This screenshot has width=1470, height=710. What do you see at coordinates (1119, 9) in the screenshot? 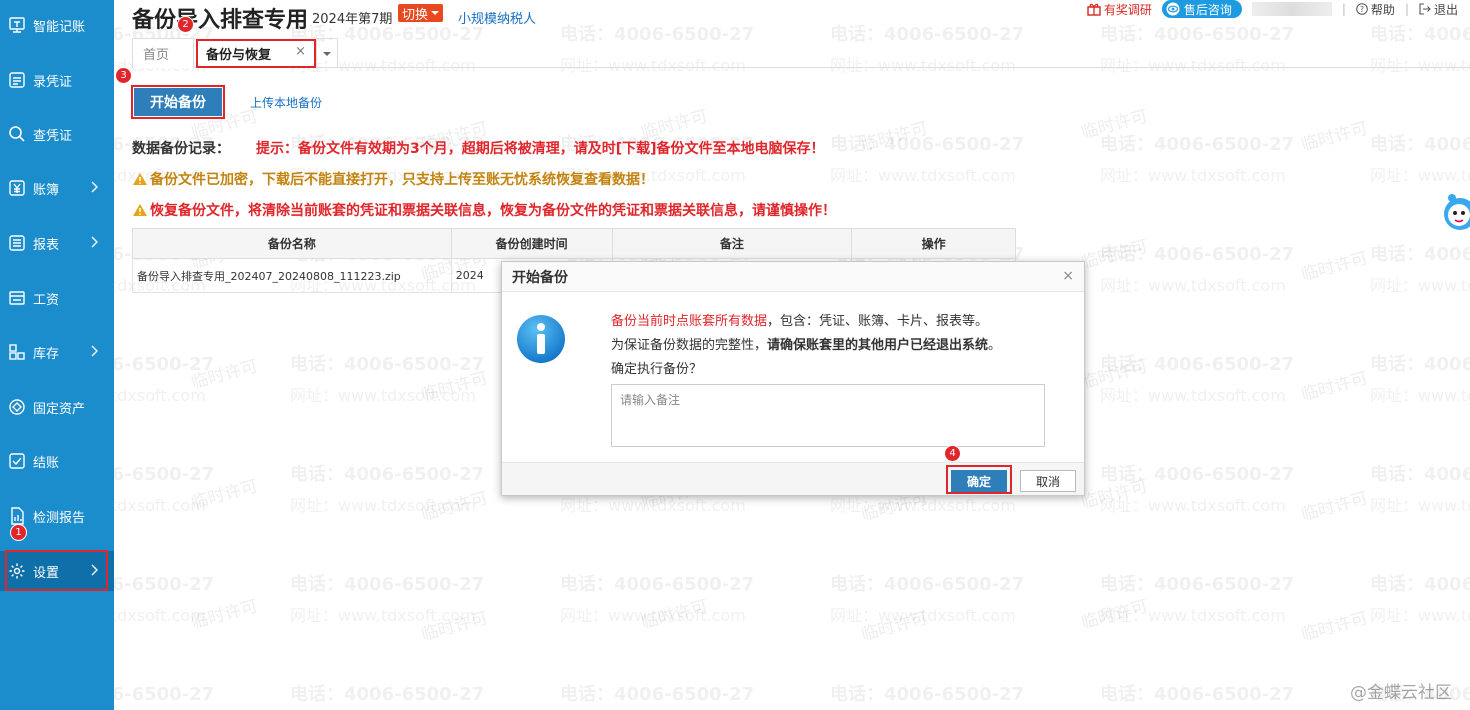
I see `survey-link: 有奖调研` at bounding box center [1119, 9].